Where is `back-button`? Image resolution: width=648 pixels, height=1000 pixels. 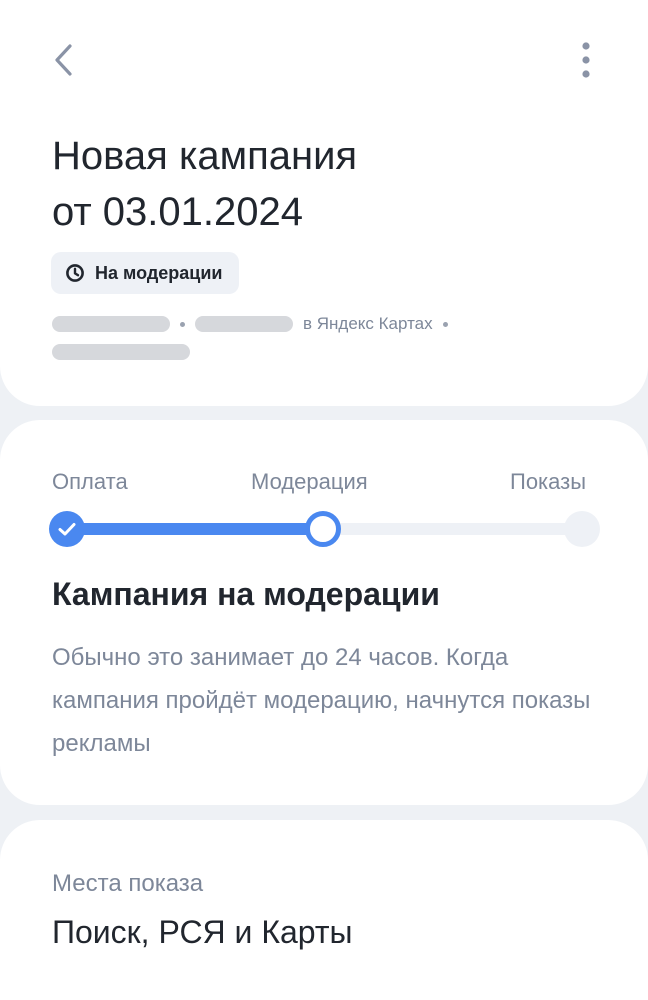 back-button is located at coordinates (64, 60).